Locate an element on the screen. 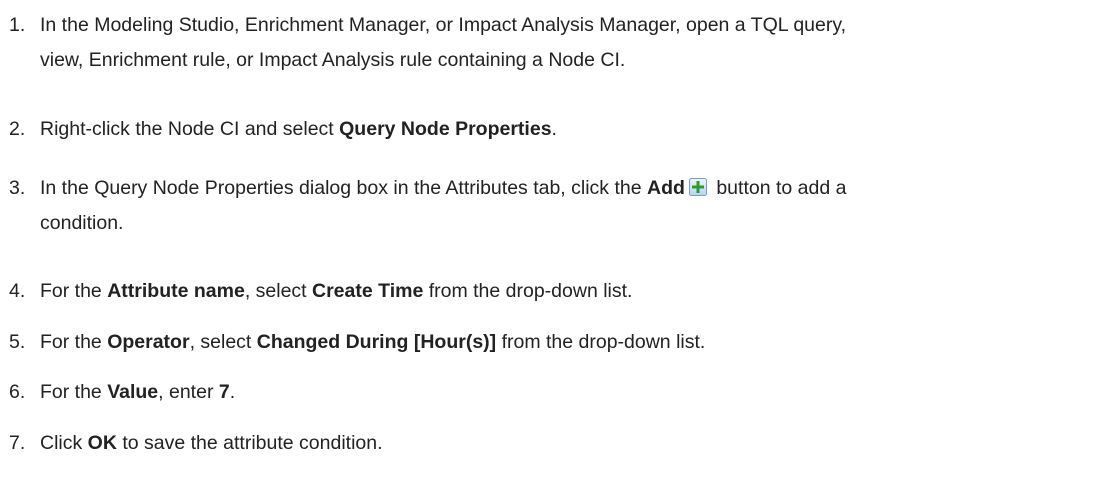  add-plus-icon is located at coordinates (697, 184).